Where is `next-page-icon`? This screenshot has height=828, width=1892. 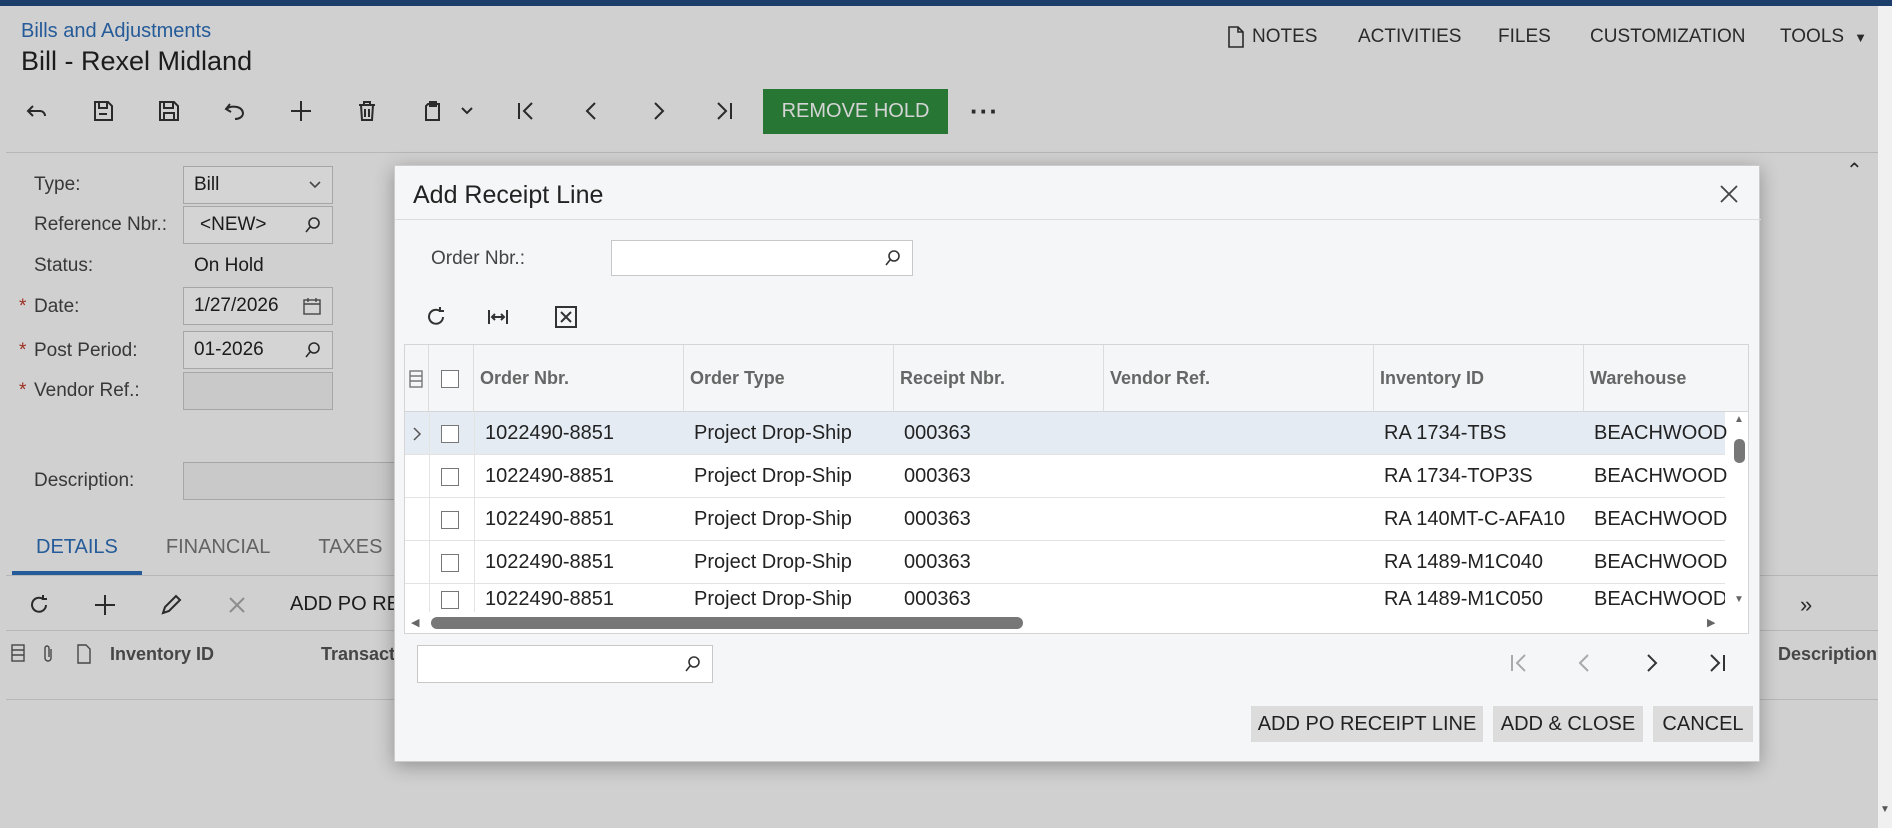
next-page-icon is located at coordinates (1651, 666).